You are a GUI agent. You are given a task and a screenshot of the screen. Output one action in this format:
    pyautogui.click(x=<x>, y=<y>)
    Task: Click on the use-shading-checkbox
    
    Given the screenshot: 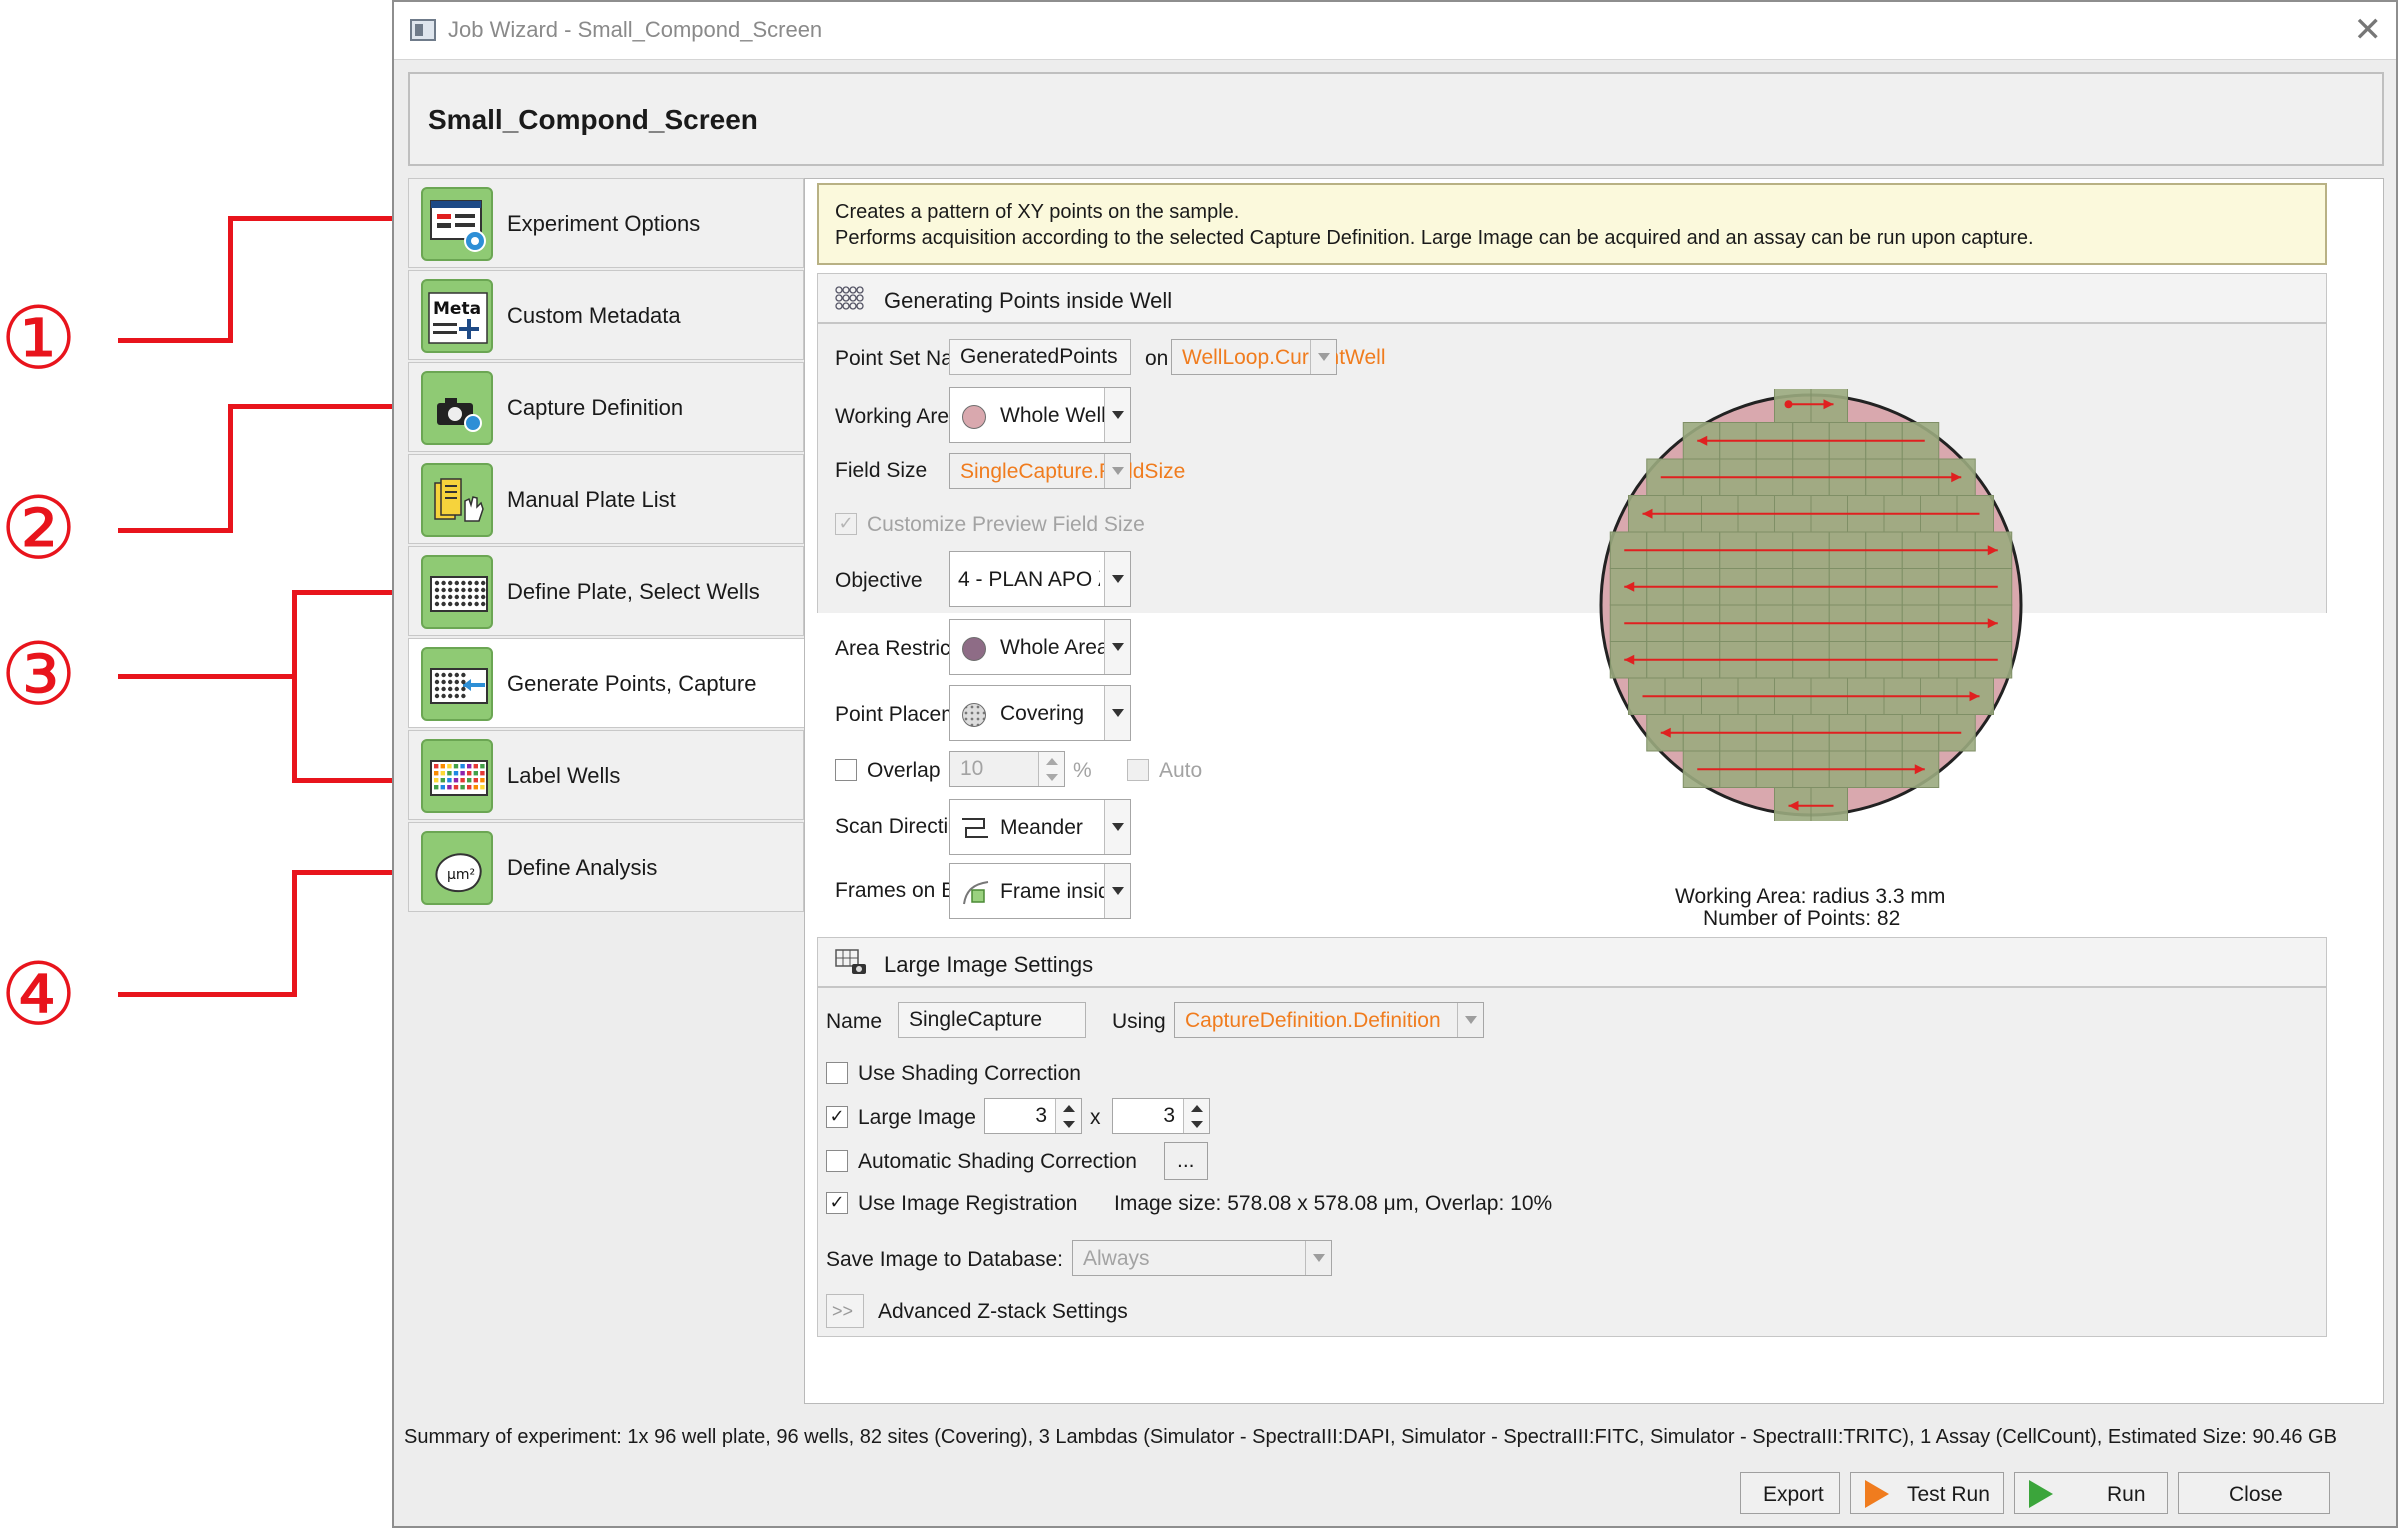 What is the action you would take?
    pyautogui.click(x=837, y=1073)
    